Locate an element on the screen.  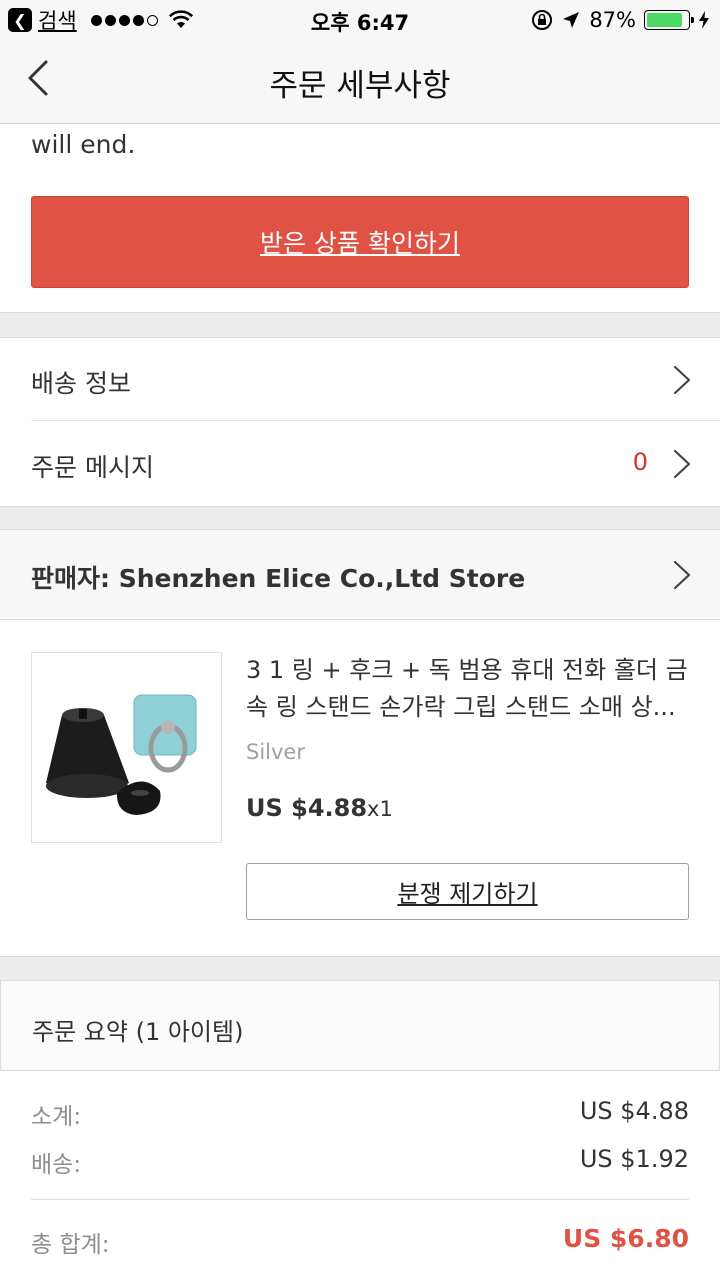
battery-icon is located at coordinates (669, 20).